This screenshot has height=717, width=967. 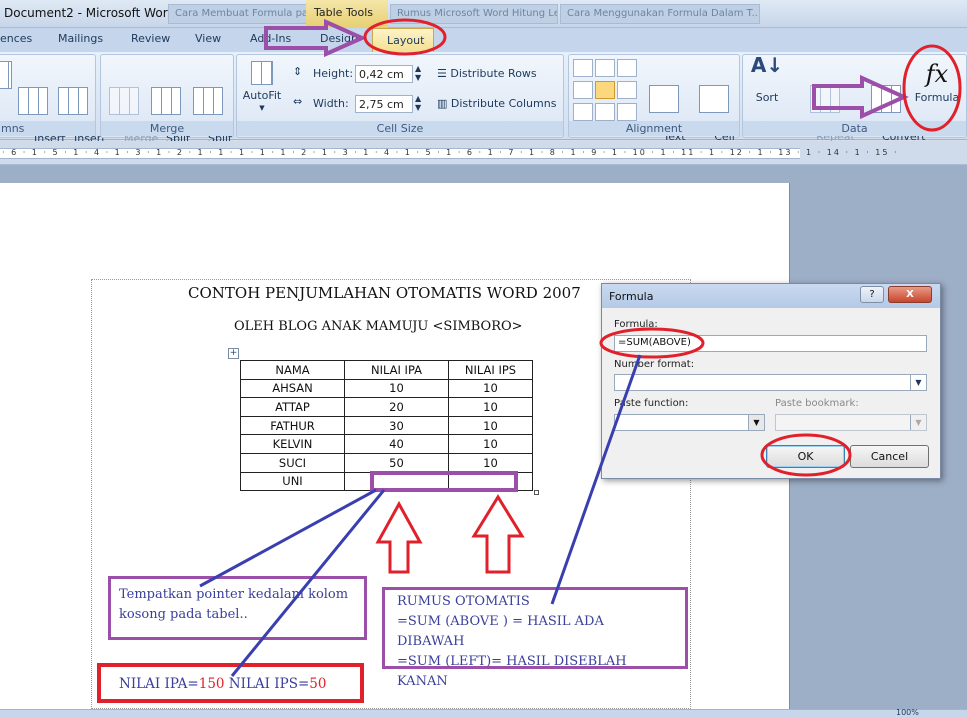 What do you see at coordinates (605, 68) in the screenshot?
I see `align-top-center-button` at bounding box center [605, 68].